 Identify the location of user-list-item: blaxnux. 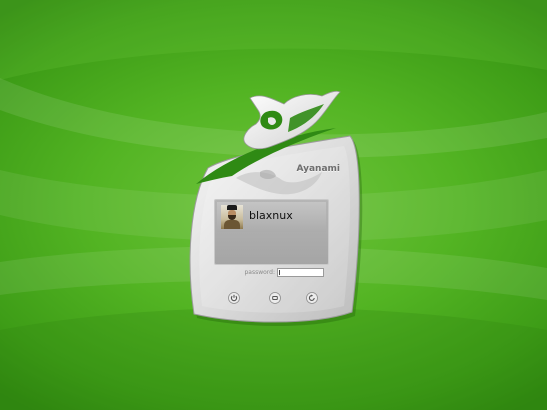
(271, 217).